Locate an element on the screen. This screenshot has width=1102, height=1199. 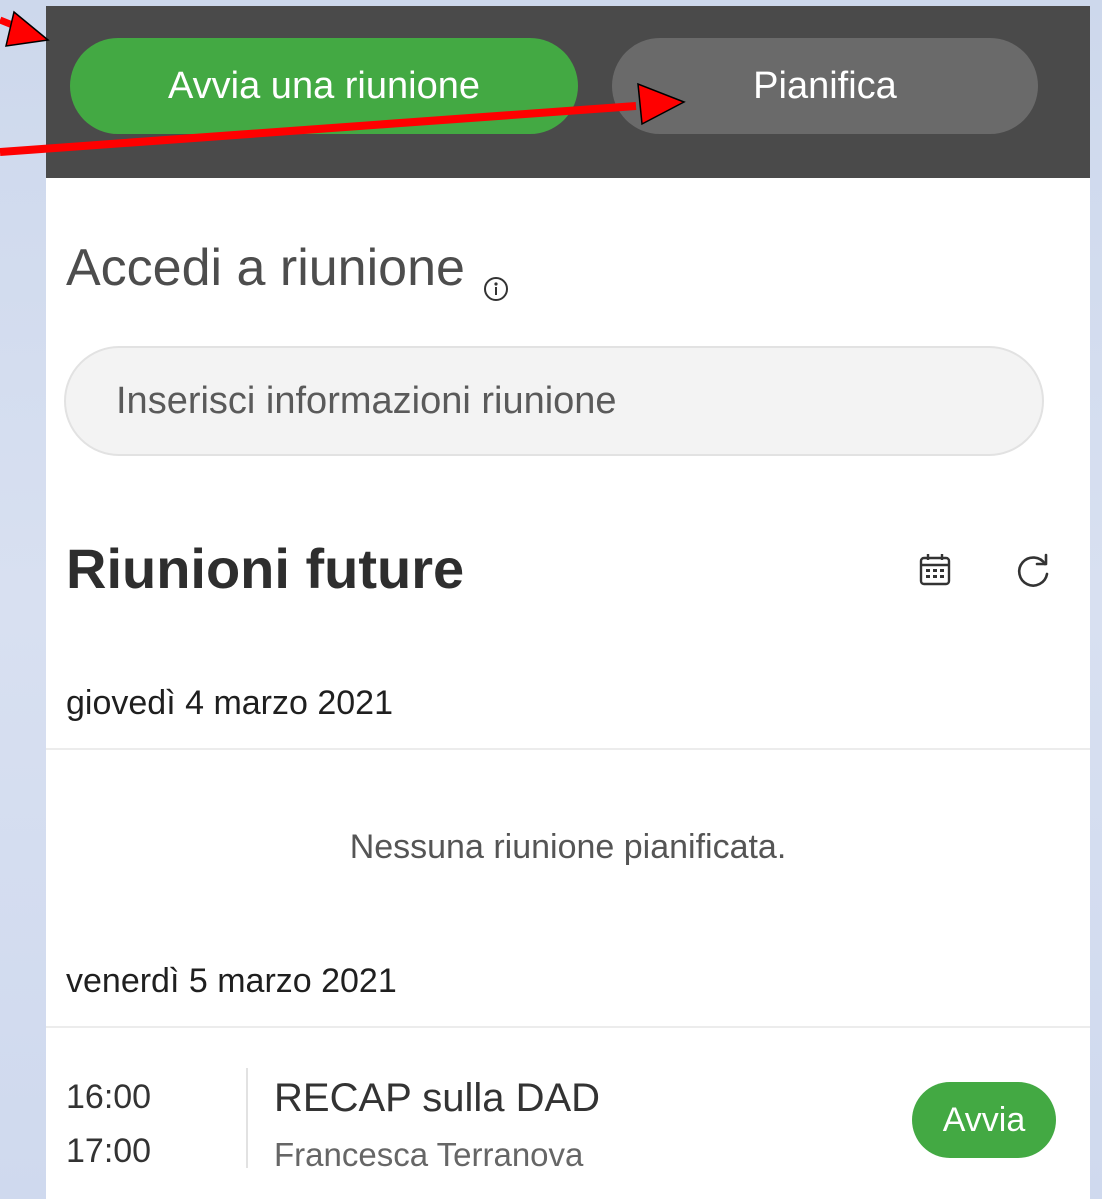
start-meeting-button: Avvia una riunione is located at coordinates (324, 86).